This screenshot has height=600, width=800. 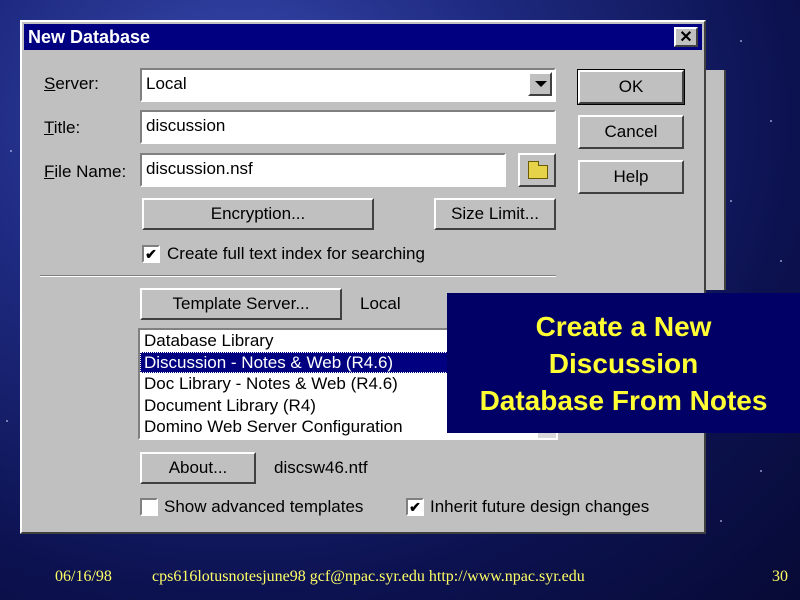 What do you see at coordinates (166, 83) in the screenshot?
I see `server-value: Local` at bounding box center [166, 83].